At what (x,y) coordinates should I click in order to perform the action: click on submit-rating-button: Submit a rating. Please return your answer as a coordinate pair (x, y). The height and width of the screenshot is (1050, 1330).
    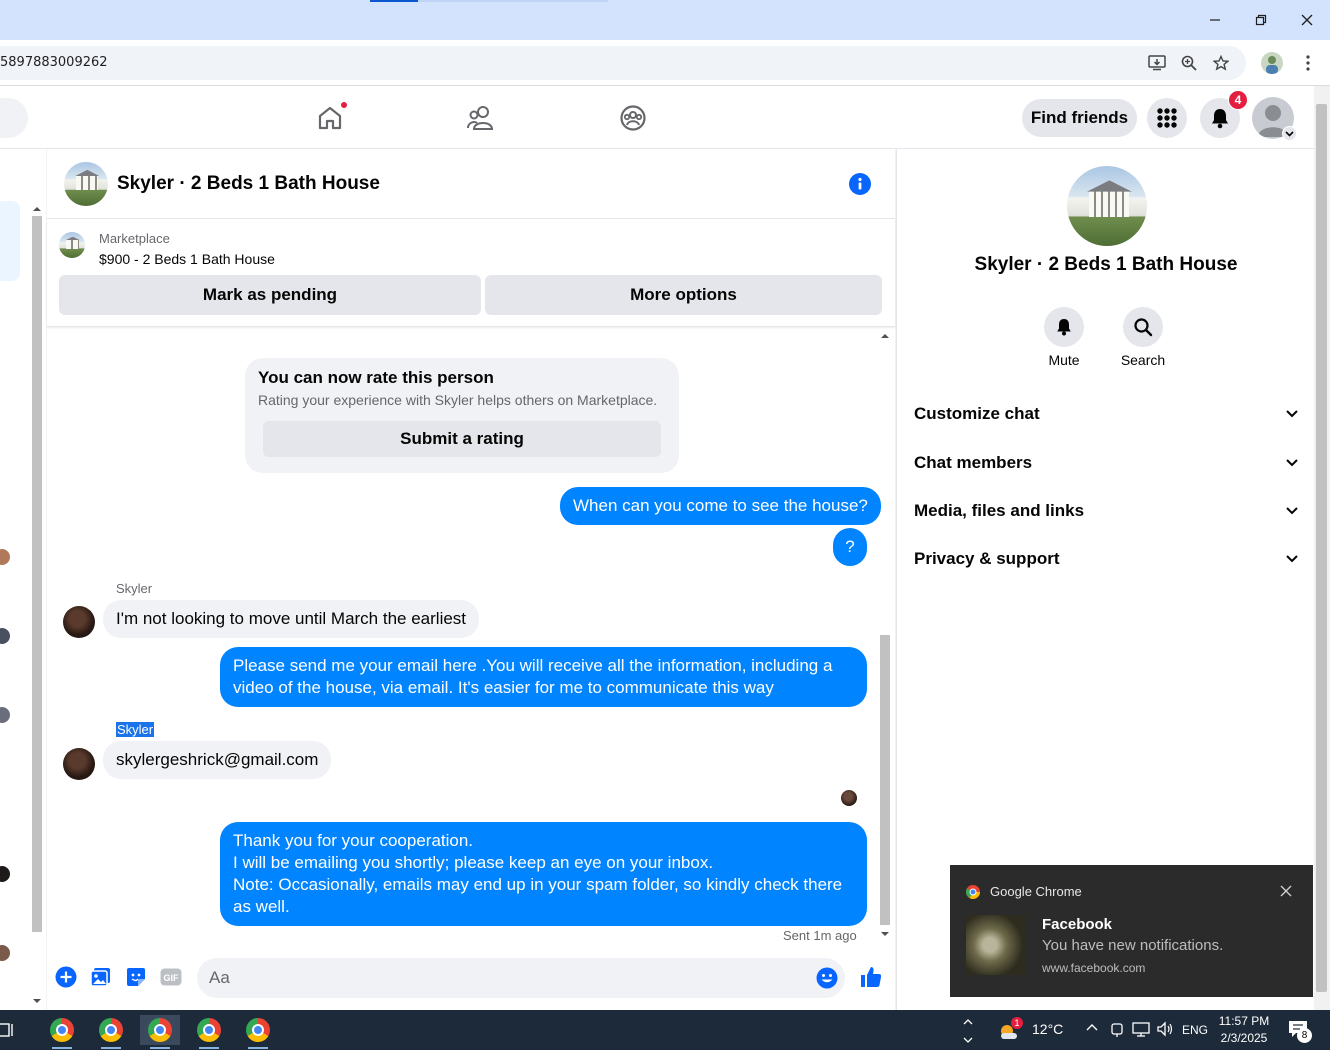
    Looking at the image, I should click on (462, 439).